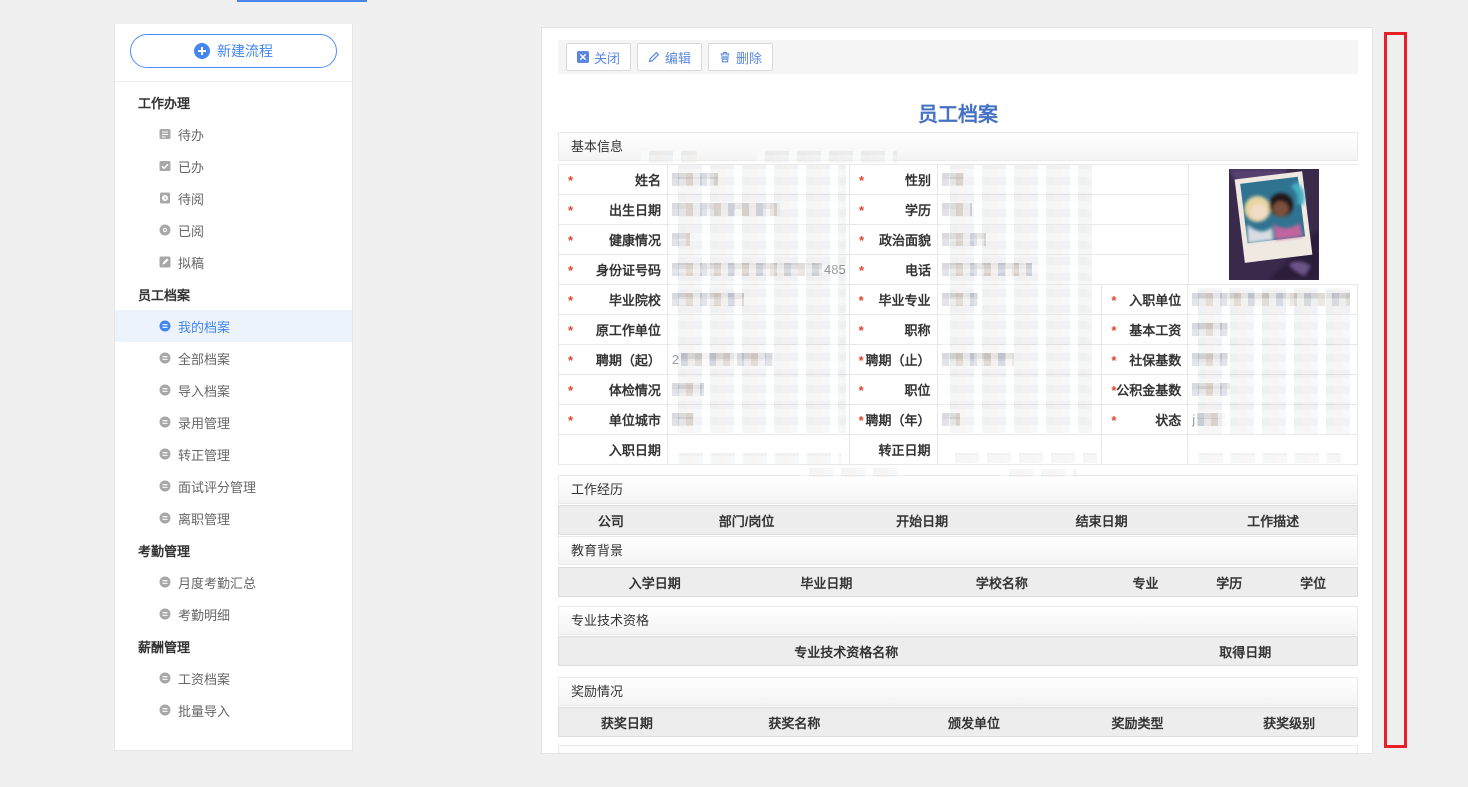 This screenshot has height=787, width=1468. What do you see at coordinates (1001, 583) in the screenshot?
I see `column-header: 学校名称` at bounding box center [1001, 583].